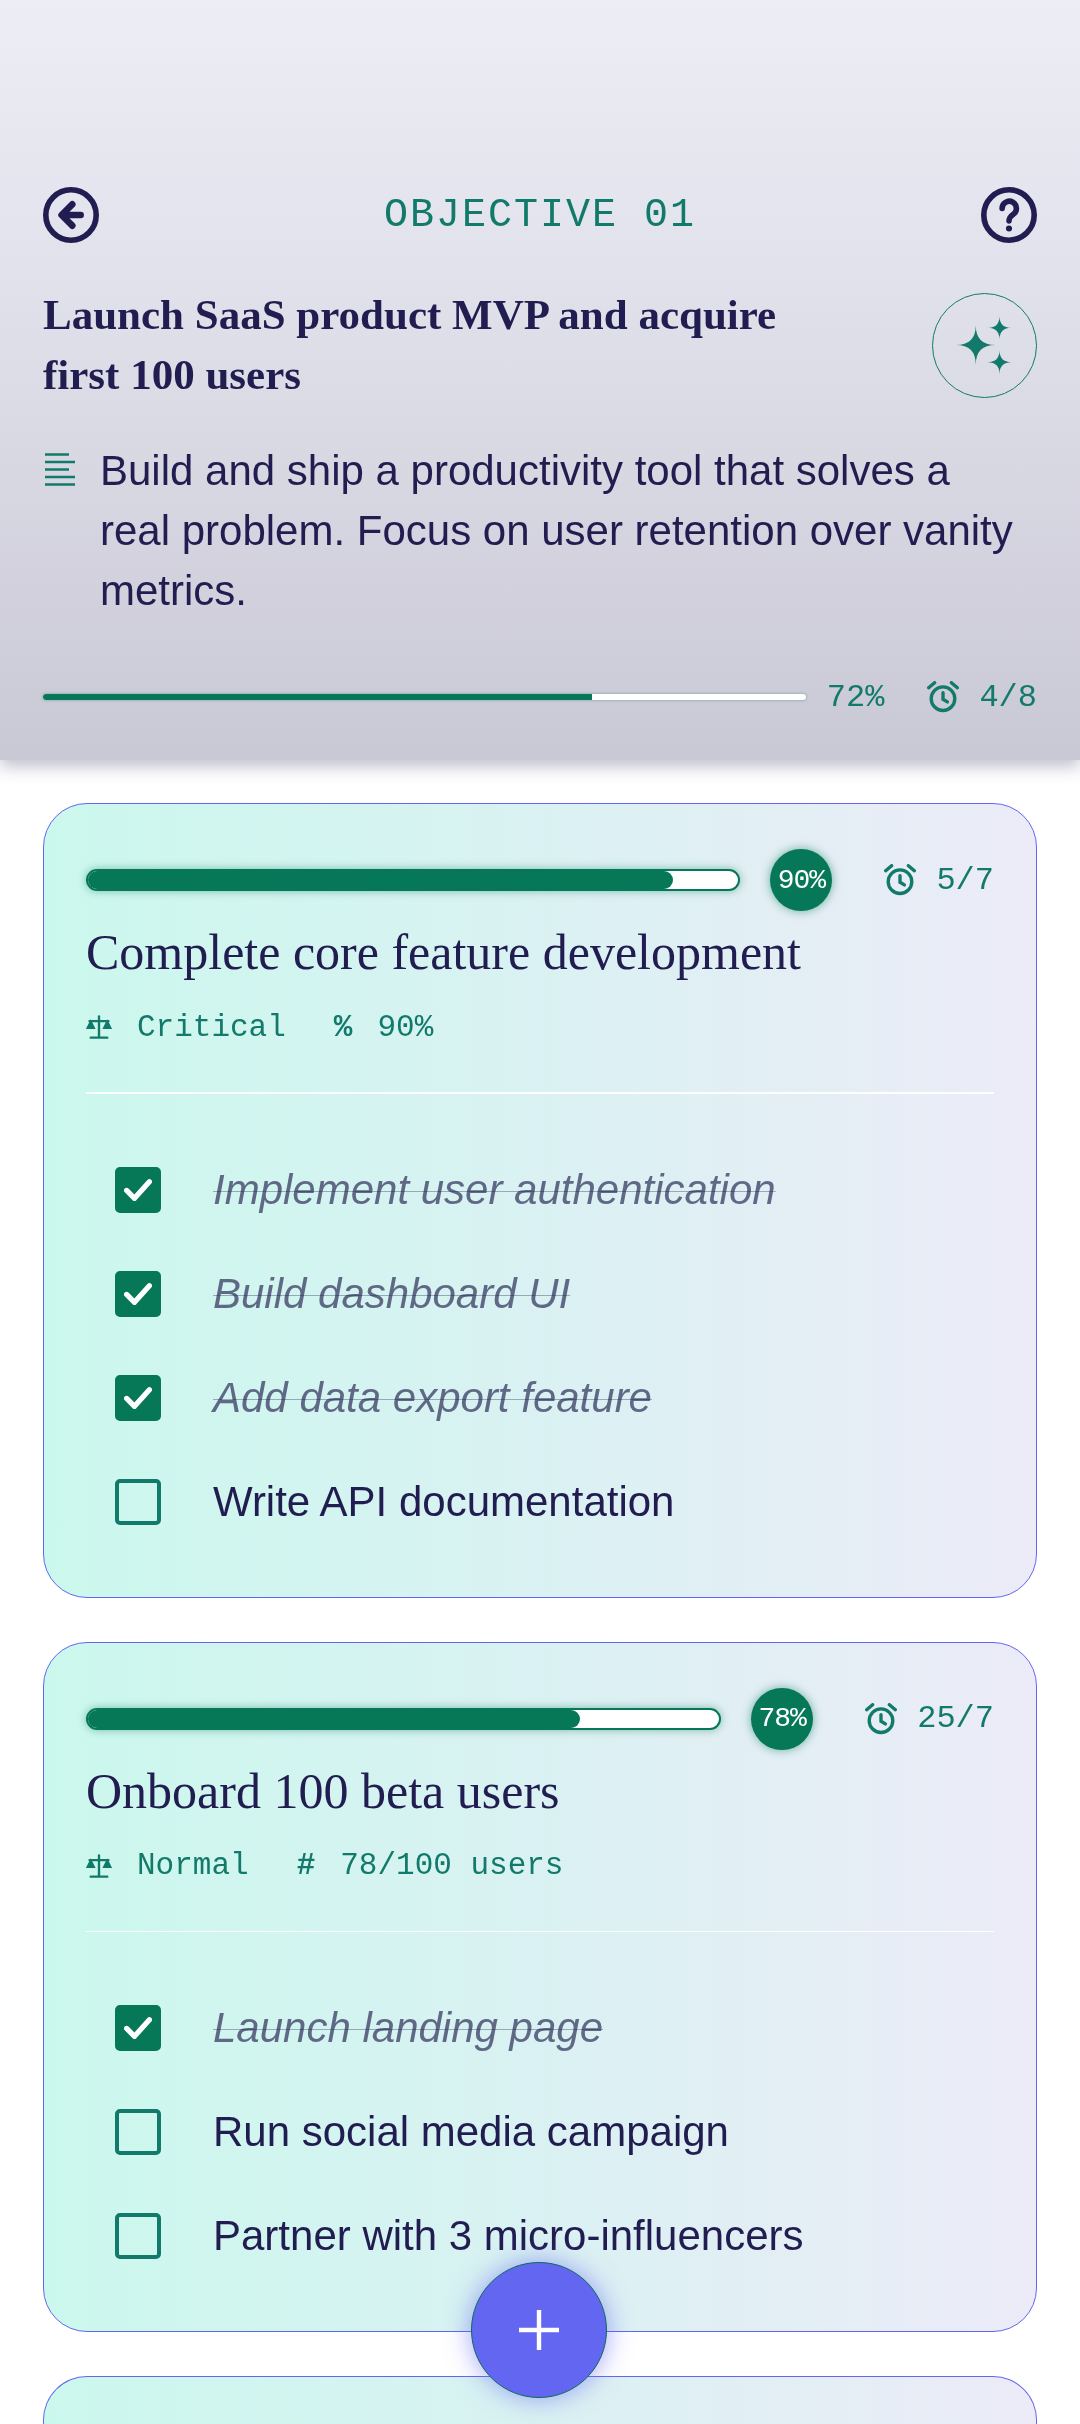  I want to click on metric-value: 78/100 users, so click(452, 1865).